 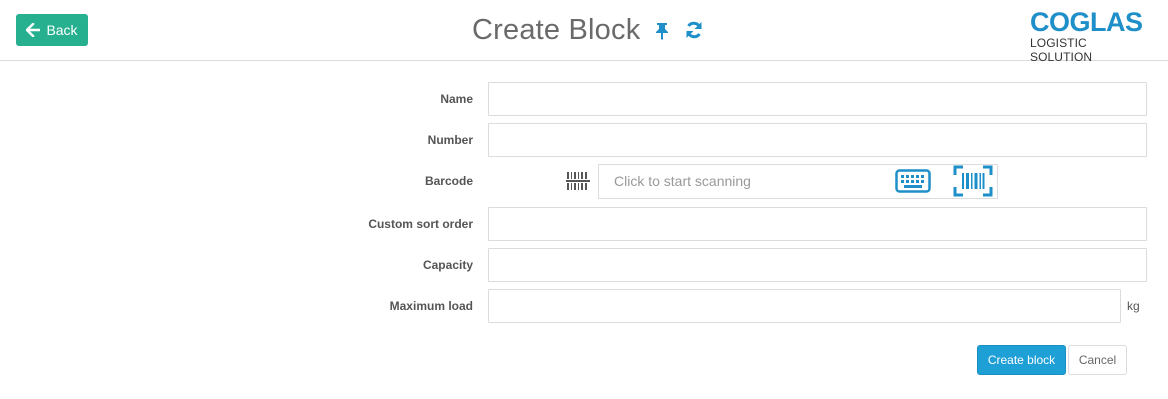 What do you see at coordinates (973, 181) in the screenshot?
I see `barcode-camera-icon` at bounding box center [973, 181].